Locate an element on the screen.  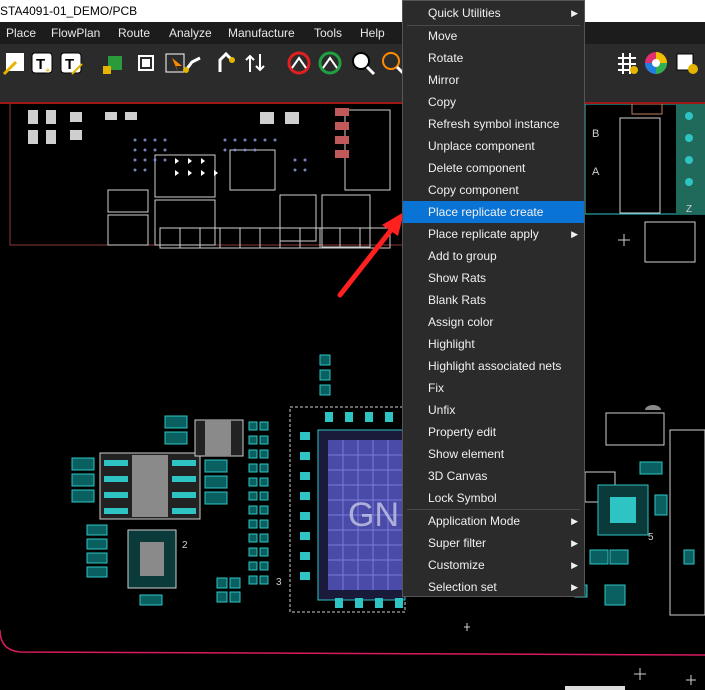
menu-item-show-element: Show element is located at coordinates (493, 454).